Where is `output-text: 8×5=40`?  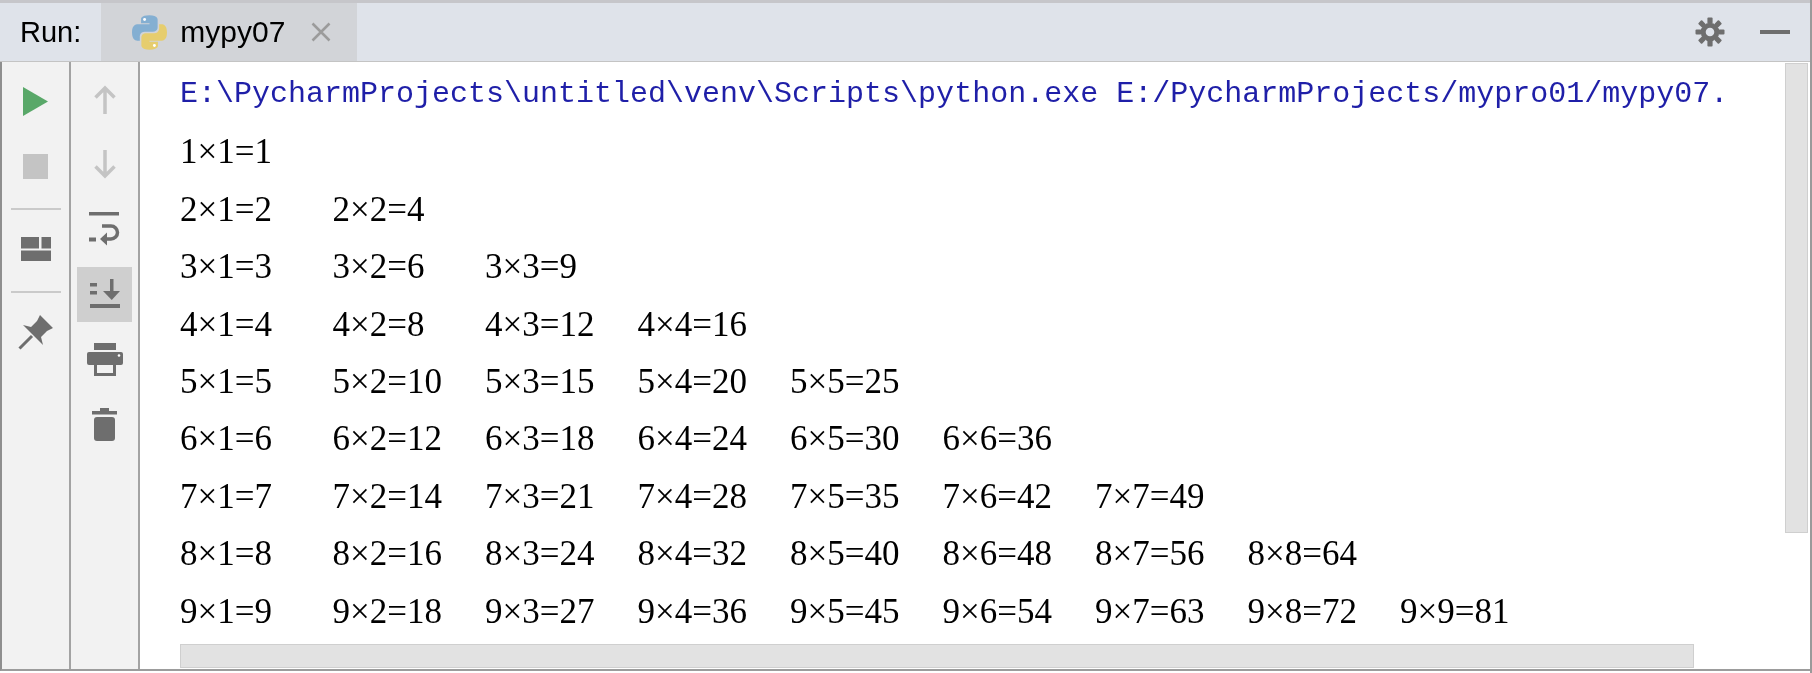 output-text: 8×5=40 is located at coordinates (845, 554).